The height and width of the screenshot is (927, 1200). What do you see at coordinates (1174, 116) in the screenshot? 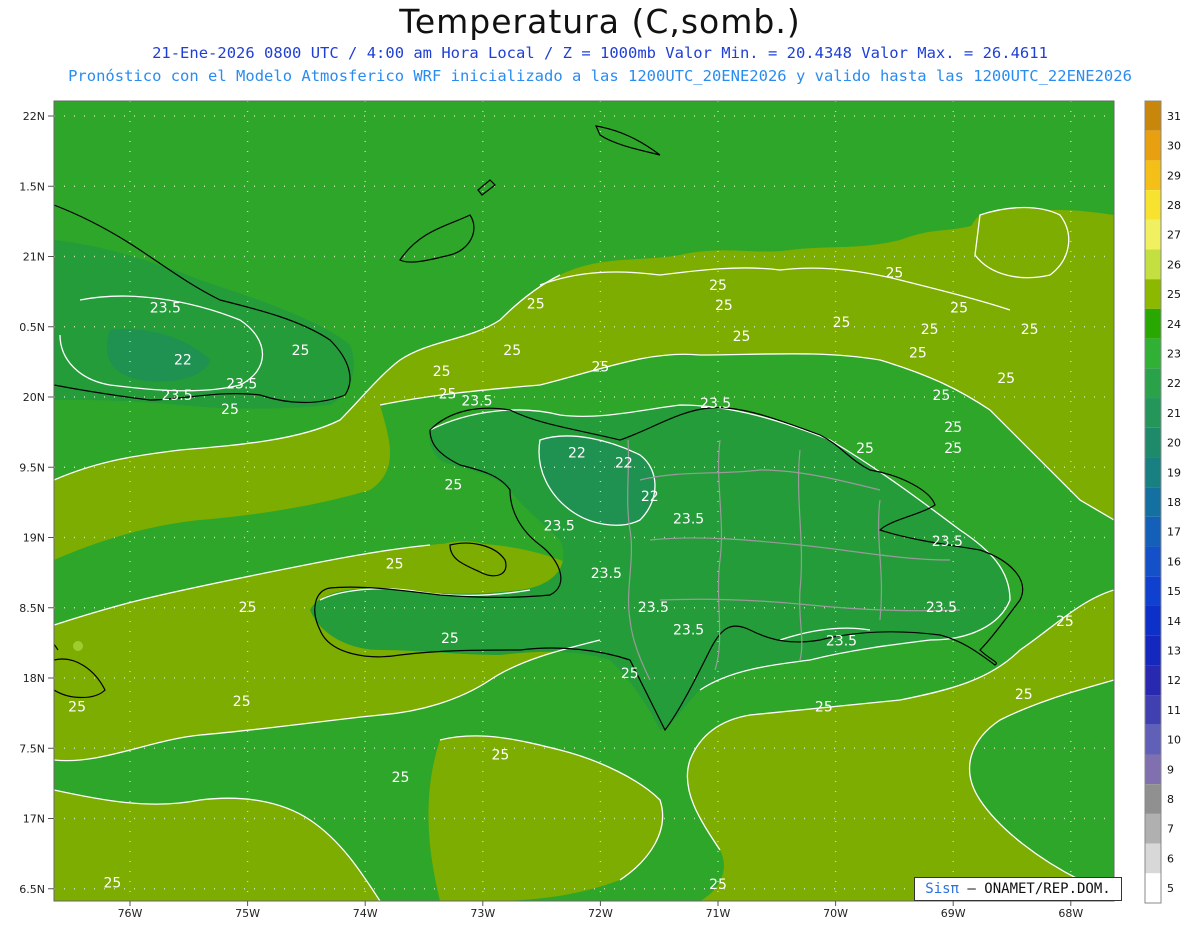
I see `colorbar-label: 31` at bounding box center [1174, 116].